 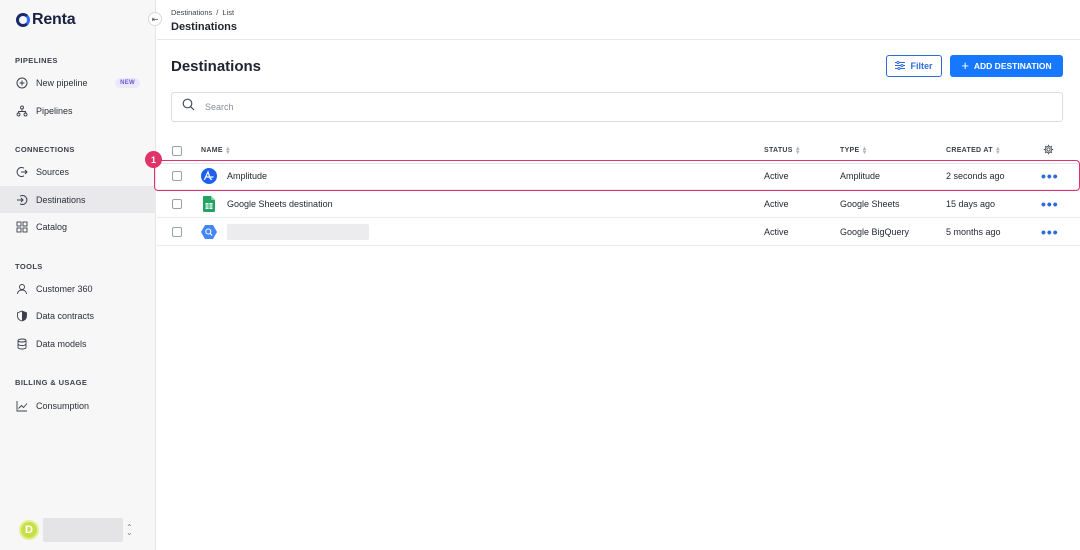 I want to click on row-created: 2 seconds ago, so click(x=975, y=175).